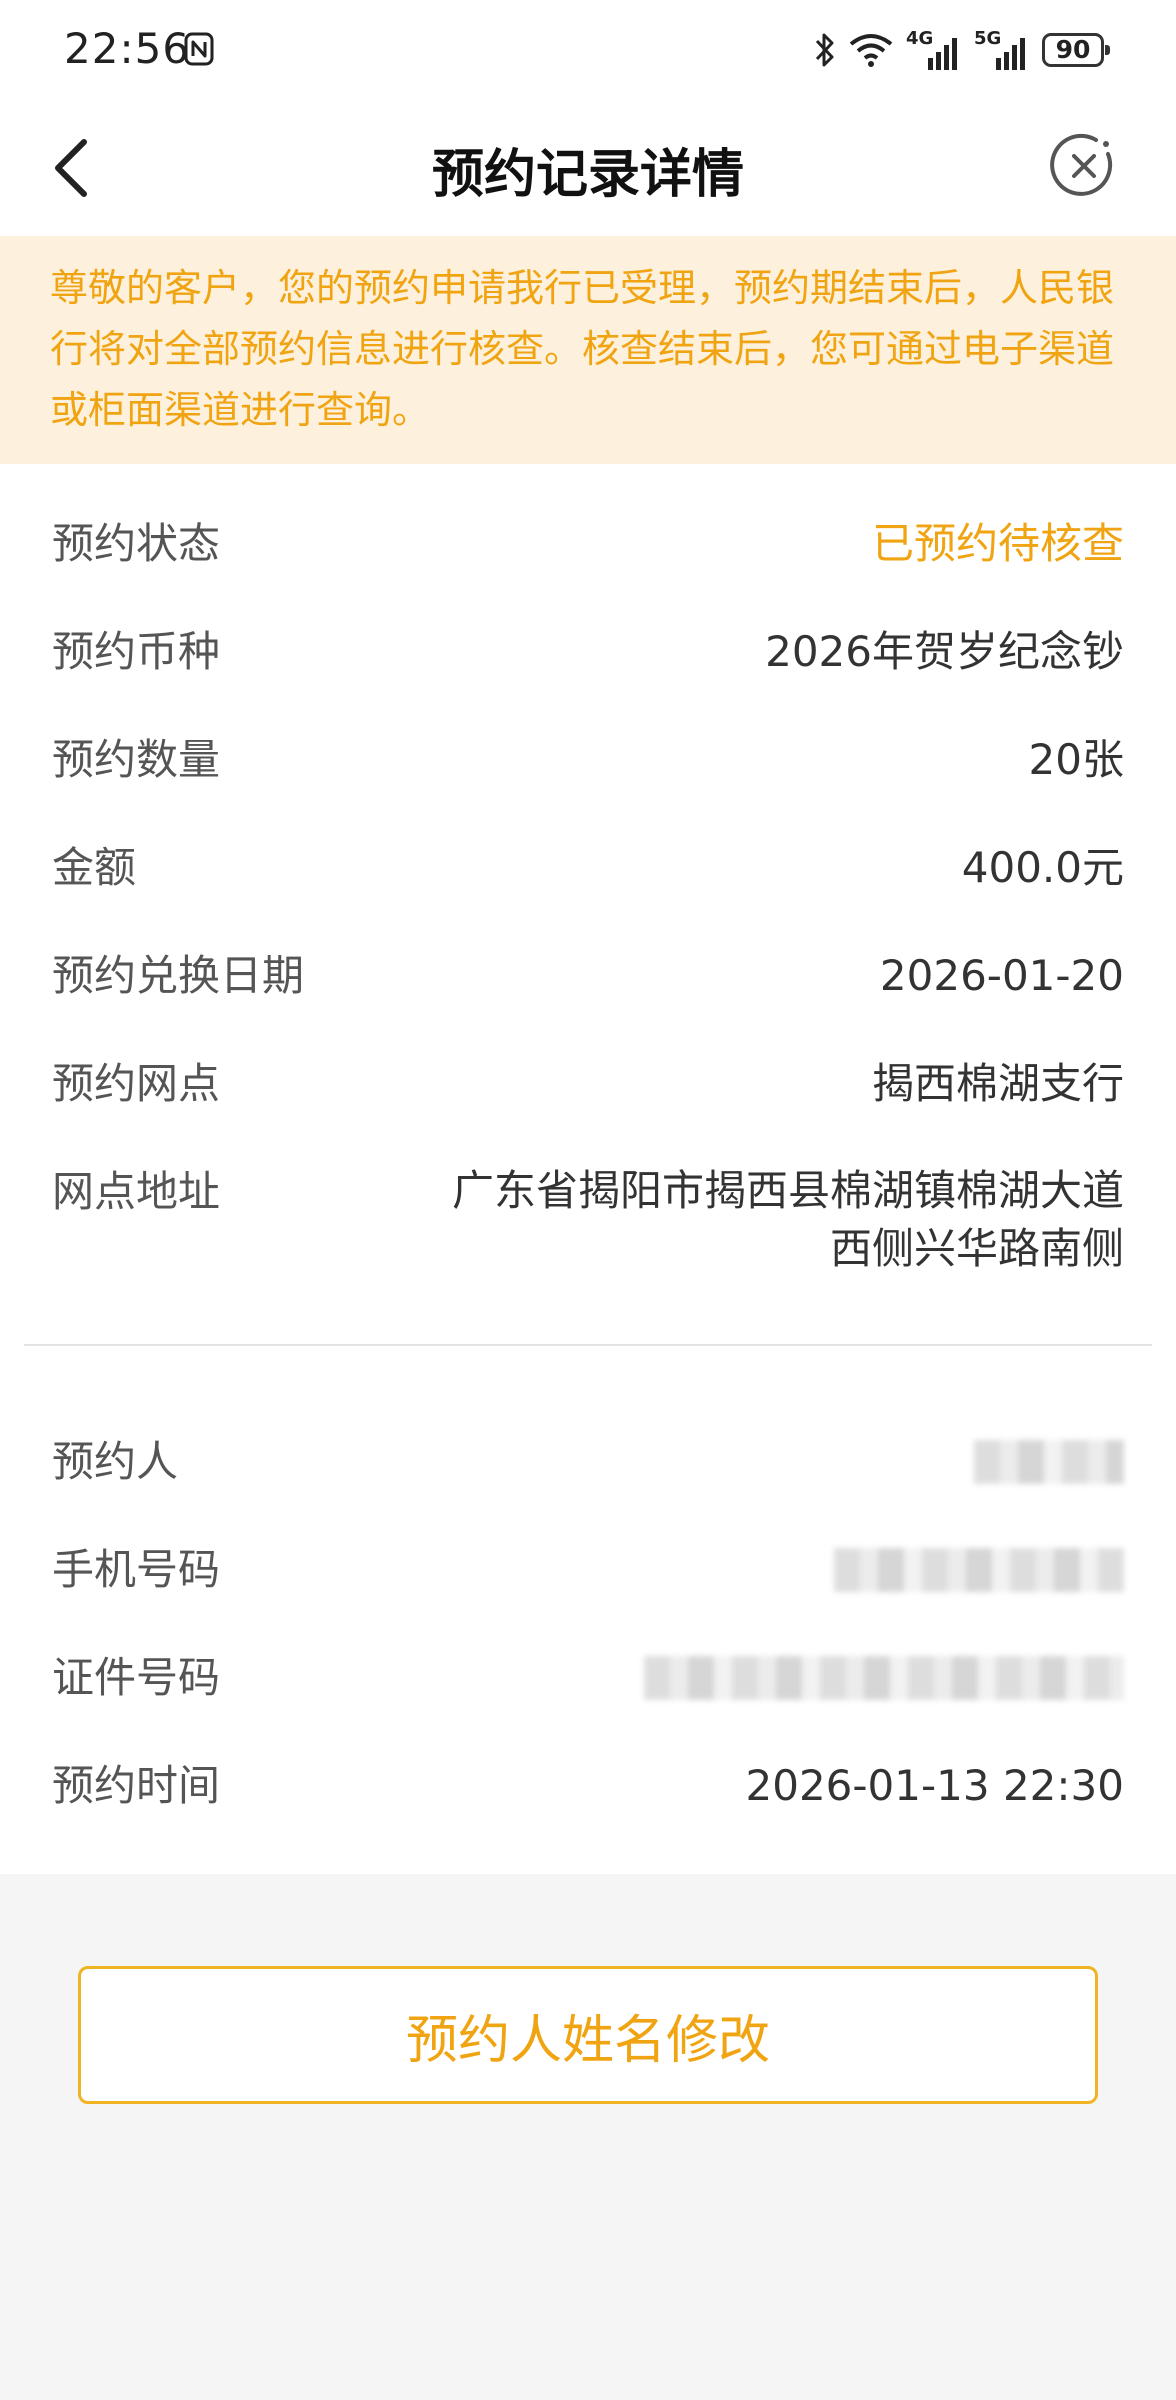 The width and height of the screenshot is (1176, 2400). What do you see at coordinates (824, 50) in the screenshot?
I see `bluetooth-icon` at bounding box center [824, 50].